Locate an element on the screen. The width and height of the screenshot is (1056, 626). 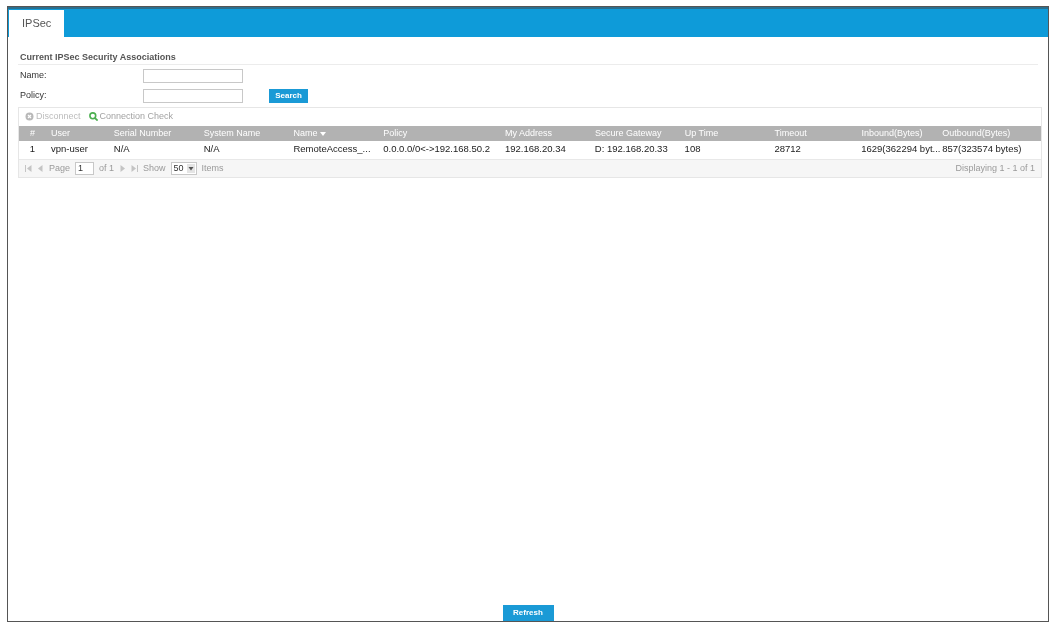
table-cell-text: vpn-user is located at coordinates (69, 149).